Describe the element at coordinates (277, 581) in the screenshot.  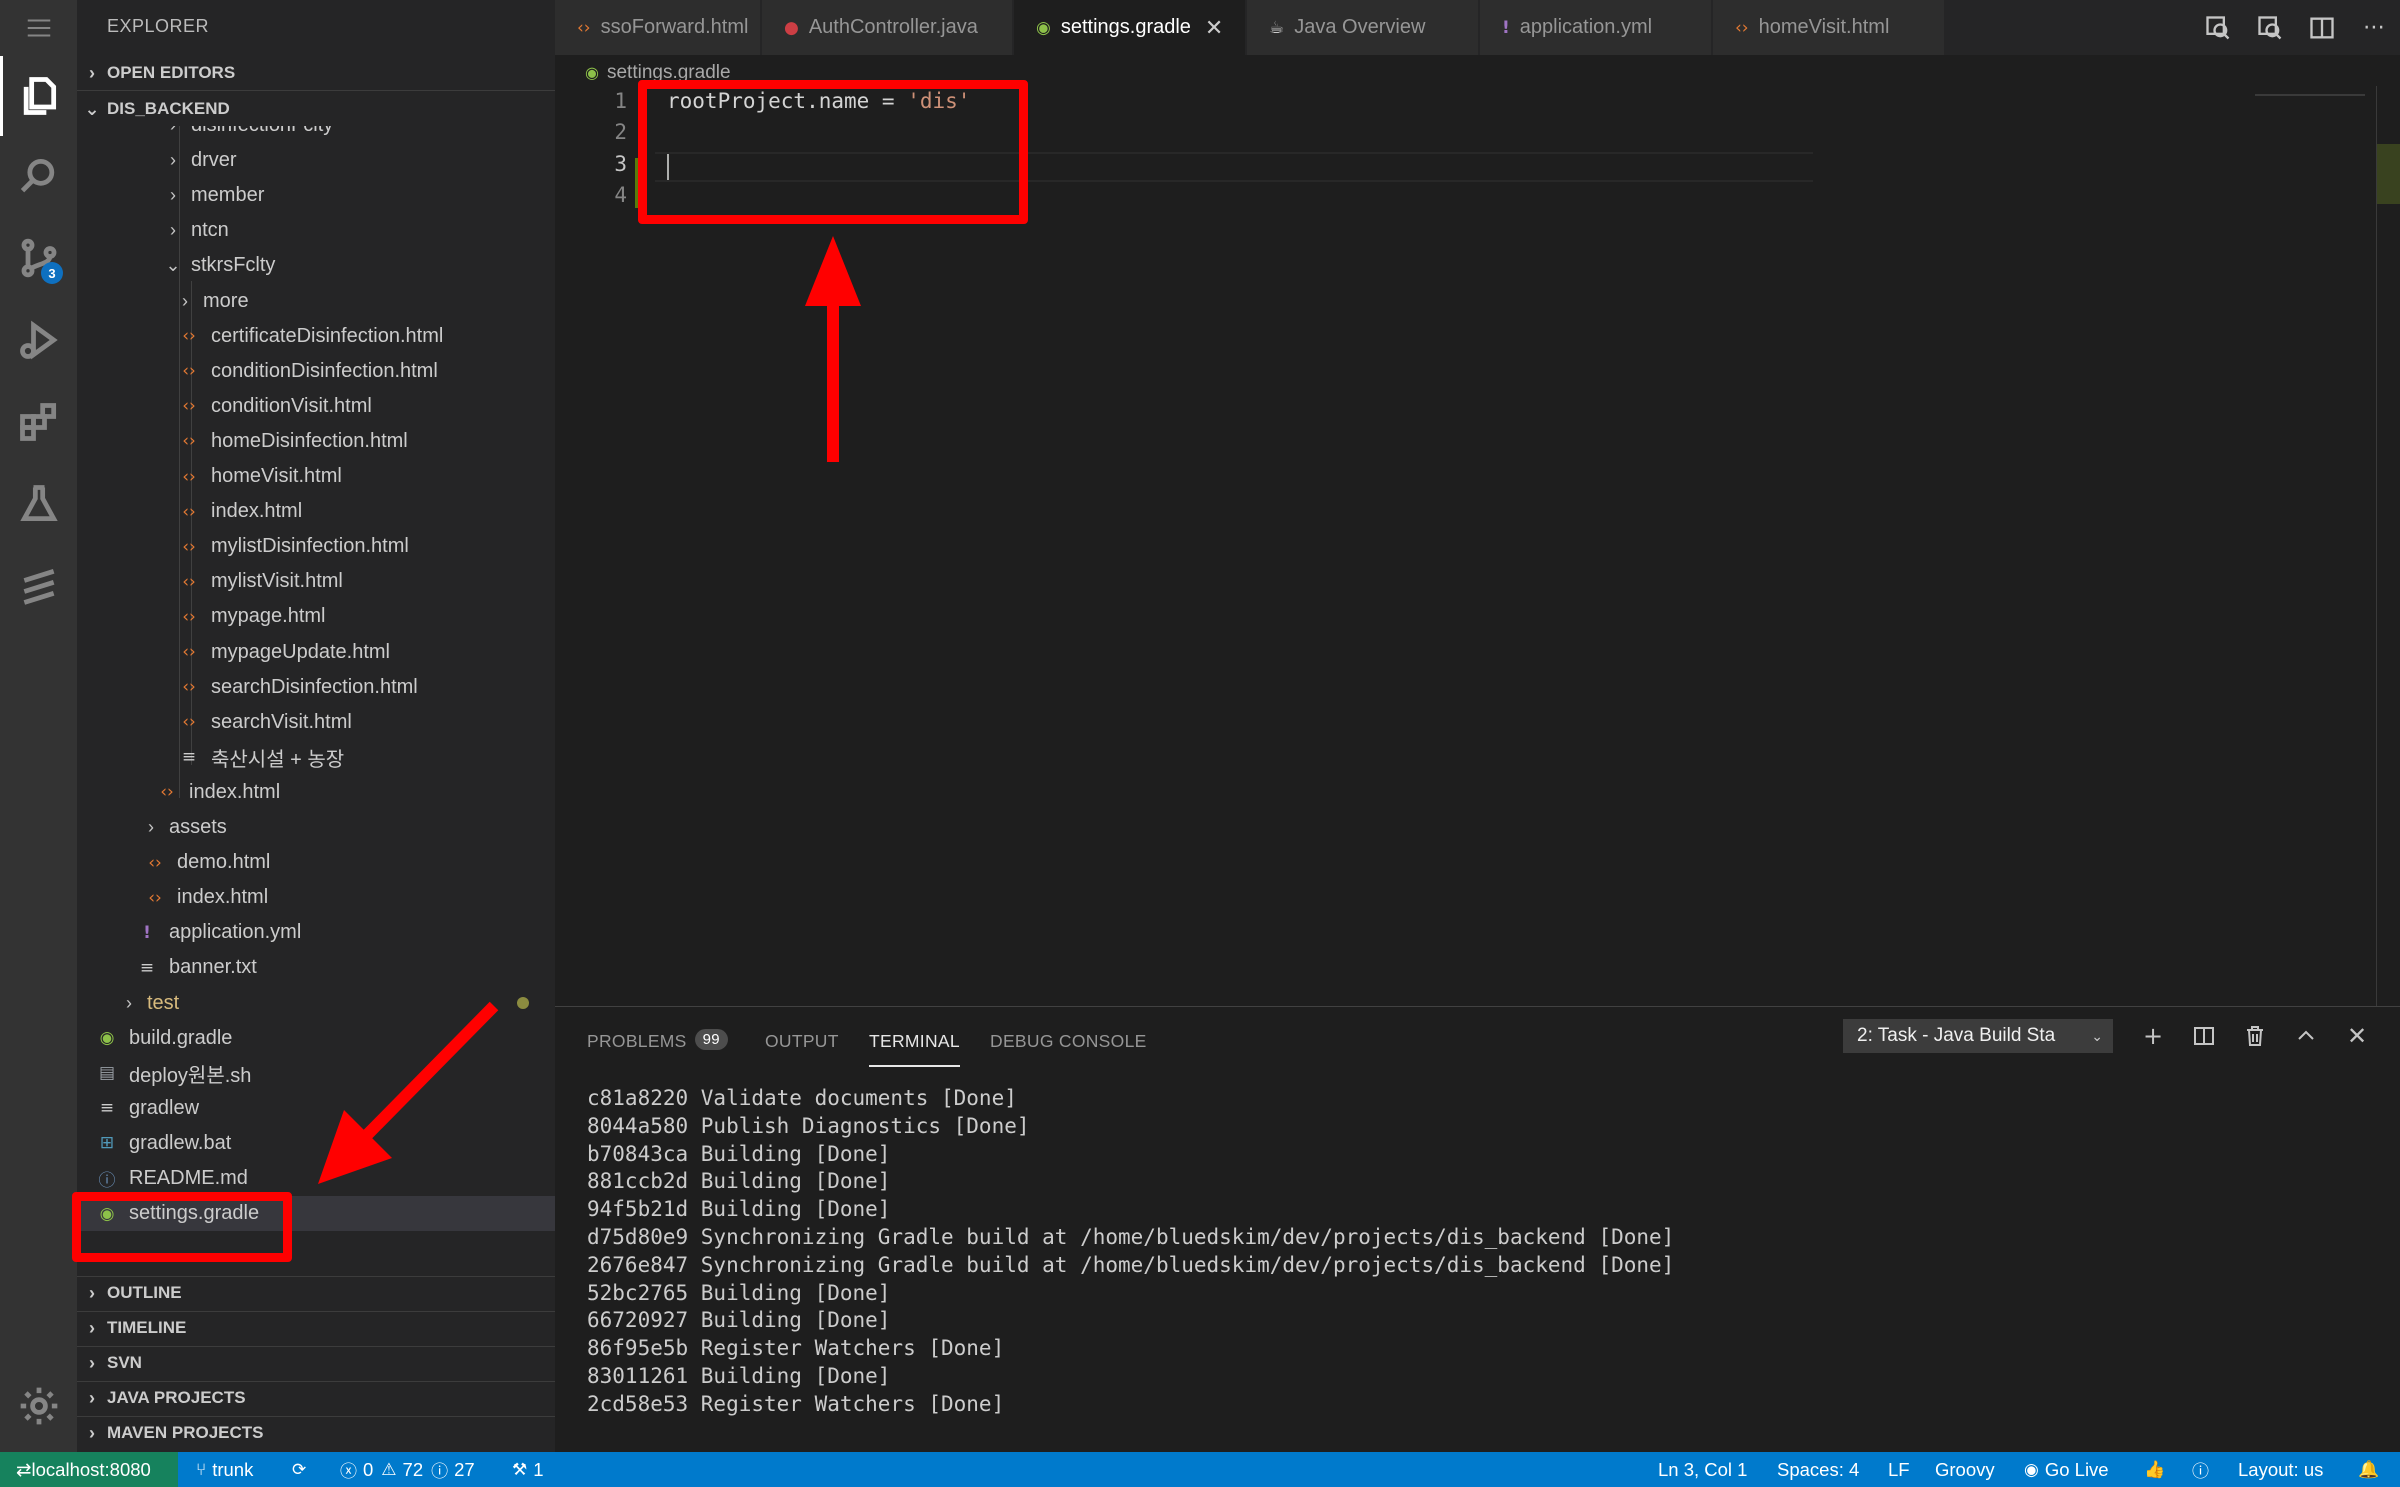
I see `tree-item-label: mylistVisit.html` at that location.